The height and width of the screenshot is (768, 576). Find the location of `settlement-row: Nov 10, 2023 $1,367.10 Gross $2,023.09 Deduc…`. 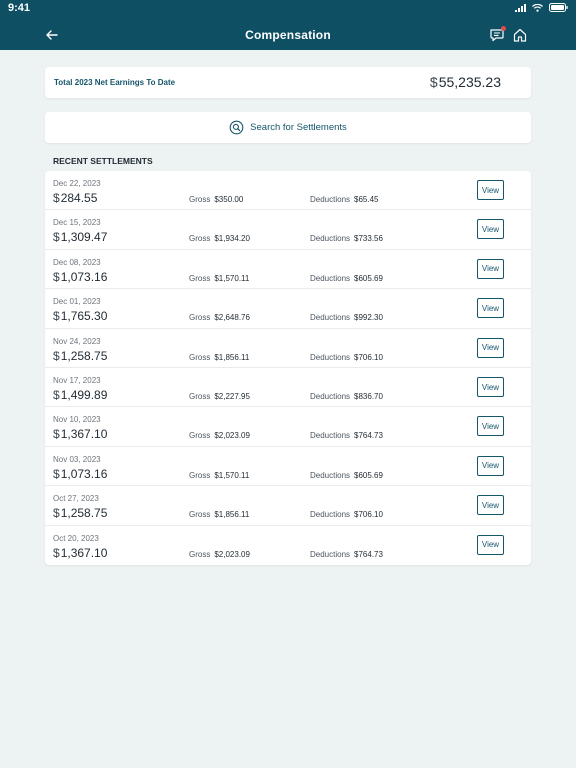

settlement-row: Nov 10, 2023 $1,367.10 Gross $2,023.09 Deduc… is located at coordinates (288, 427).